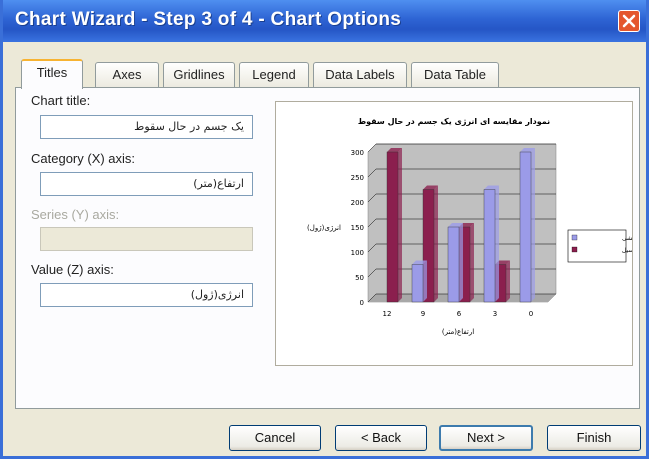  I want to click on y-tick-label: 300, so click(357, 153).